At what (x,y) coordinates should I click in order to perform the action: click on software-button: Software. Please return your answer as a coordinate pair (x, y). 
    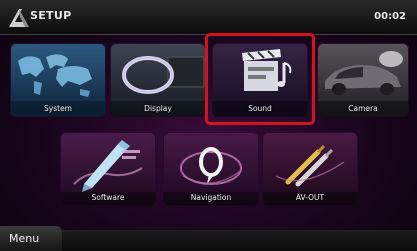
    Looking at the image, I should click on (108, 169).